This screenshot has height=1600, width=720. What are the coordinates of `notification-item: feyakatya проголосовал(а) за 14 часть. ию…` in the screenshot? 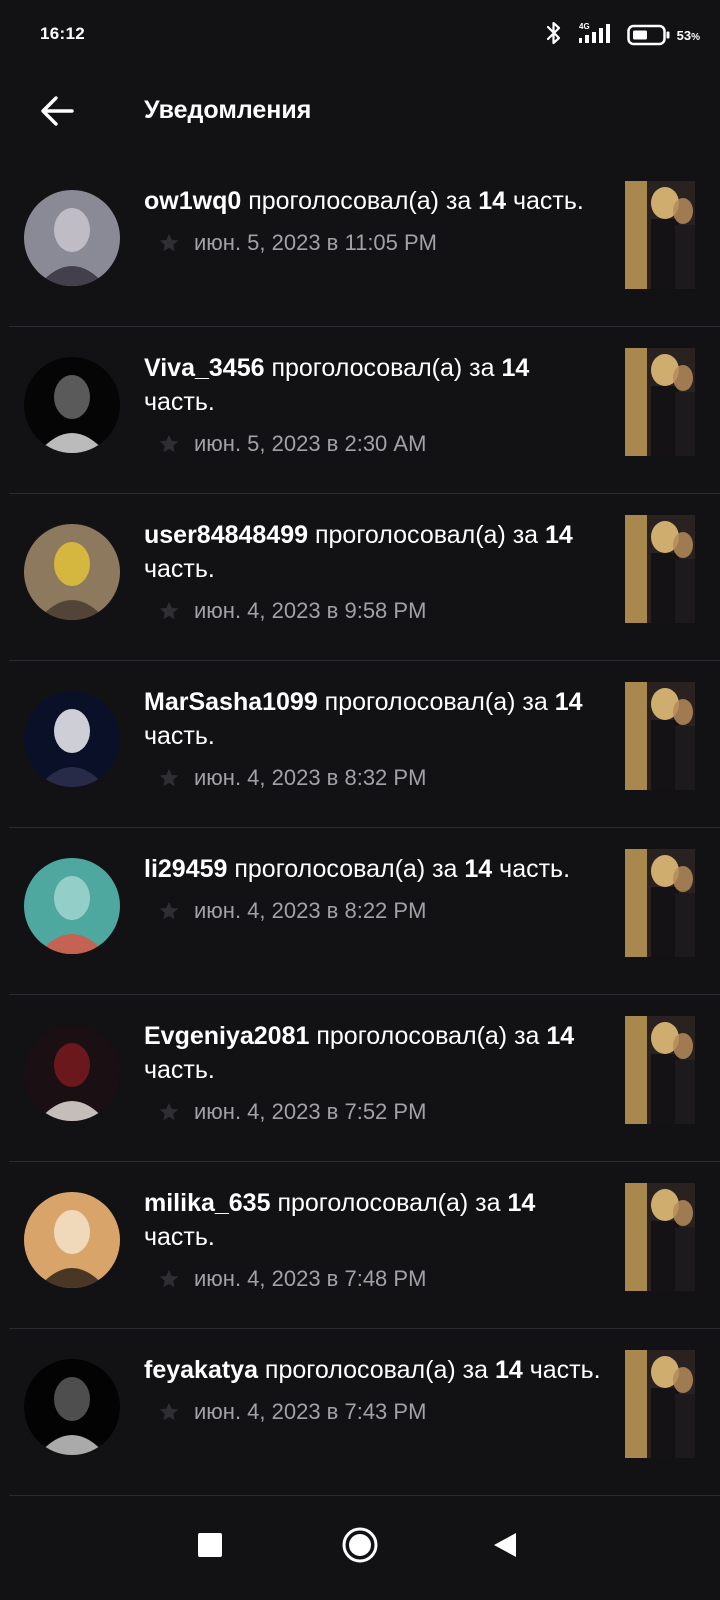 It's located at (360, 1412).